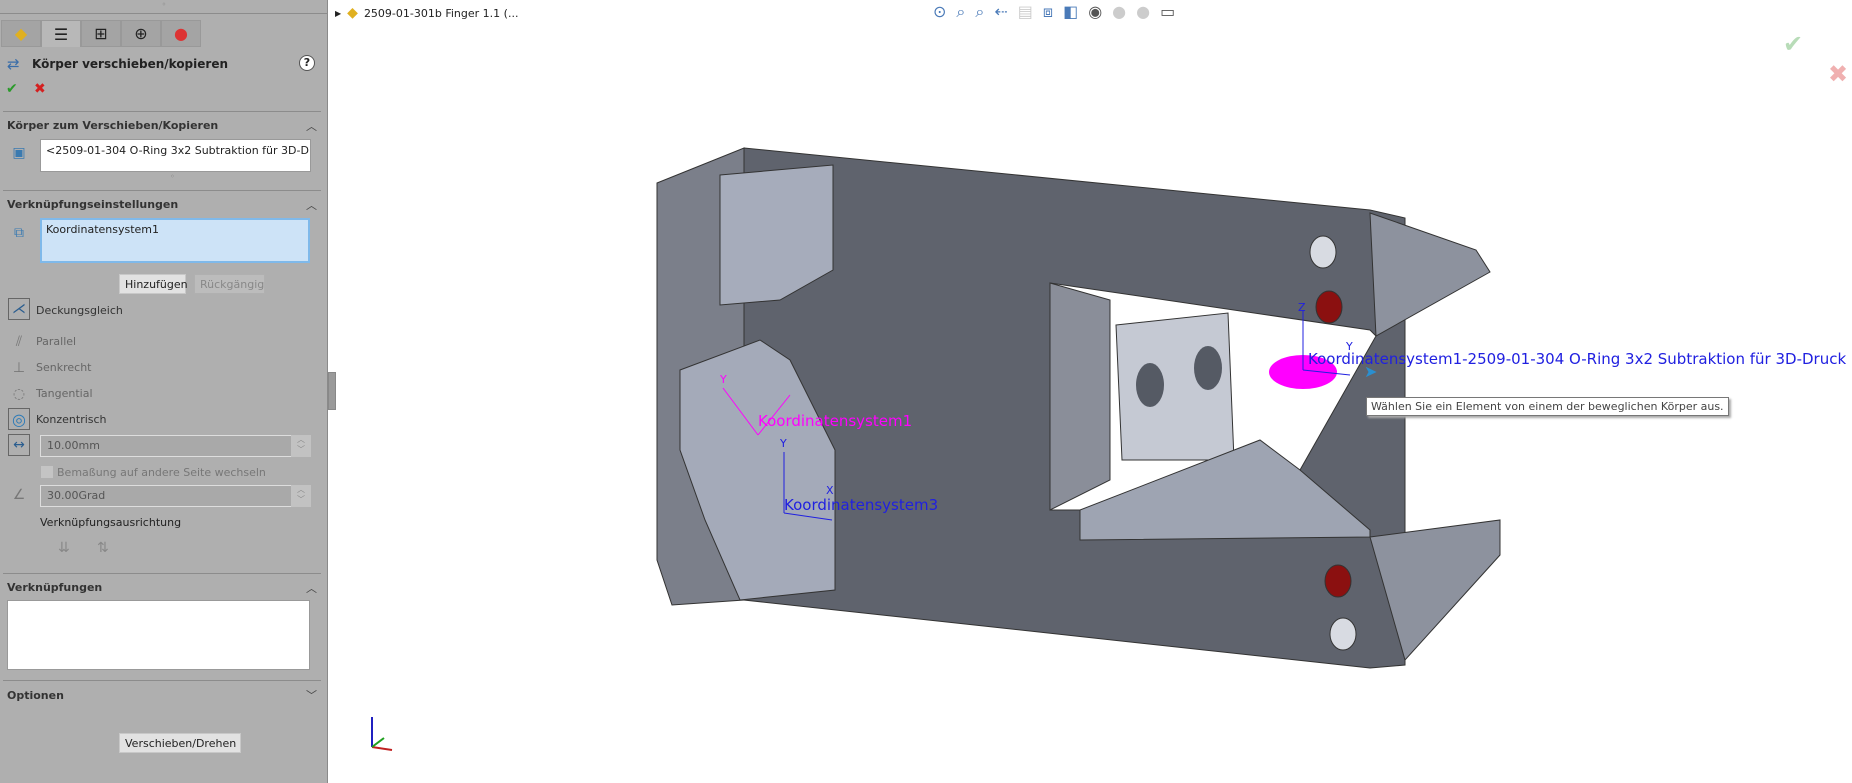  What do you see at coordinates (1302, 307) in the screenshot?
I see `axis-label-z: Z` at bounding box center [1302, 307].